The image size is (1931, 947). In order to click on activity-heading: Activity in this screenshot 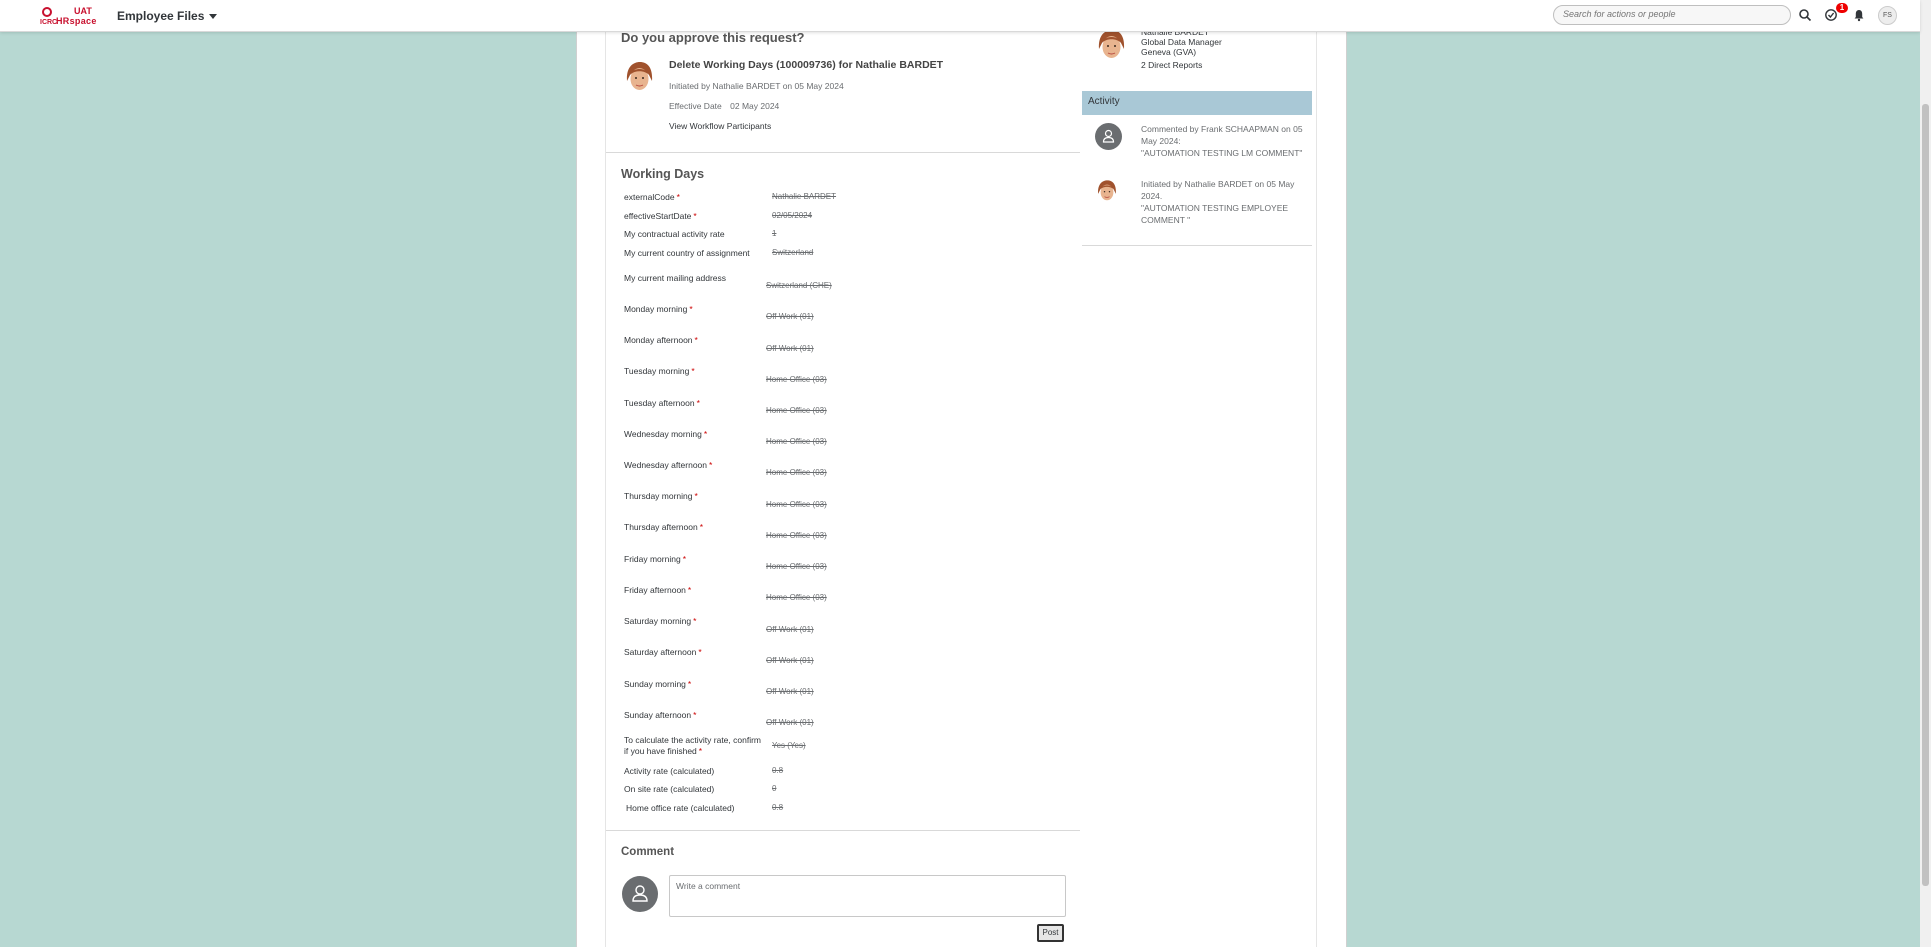, I will do `click(1197, 103)`.